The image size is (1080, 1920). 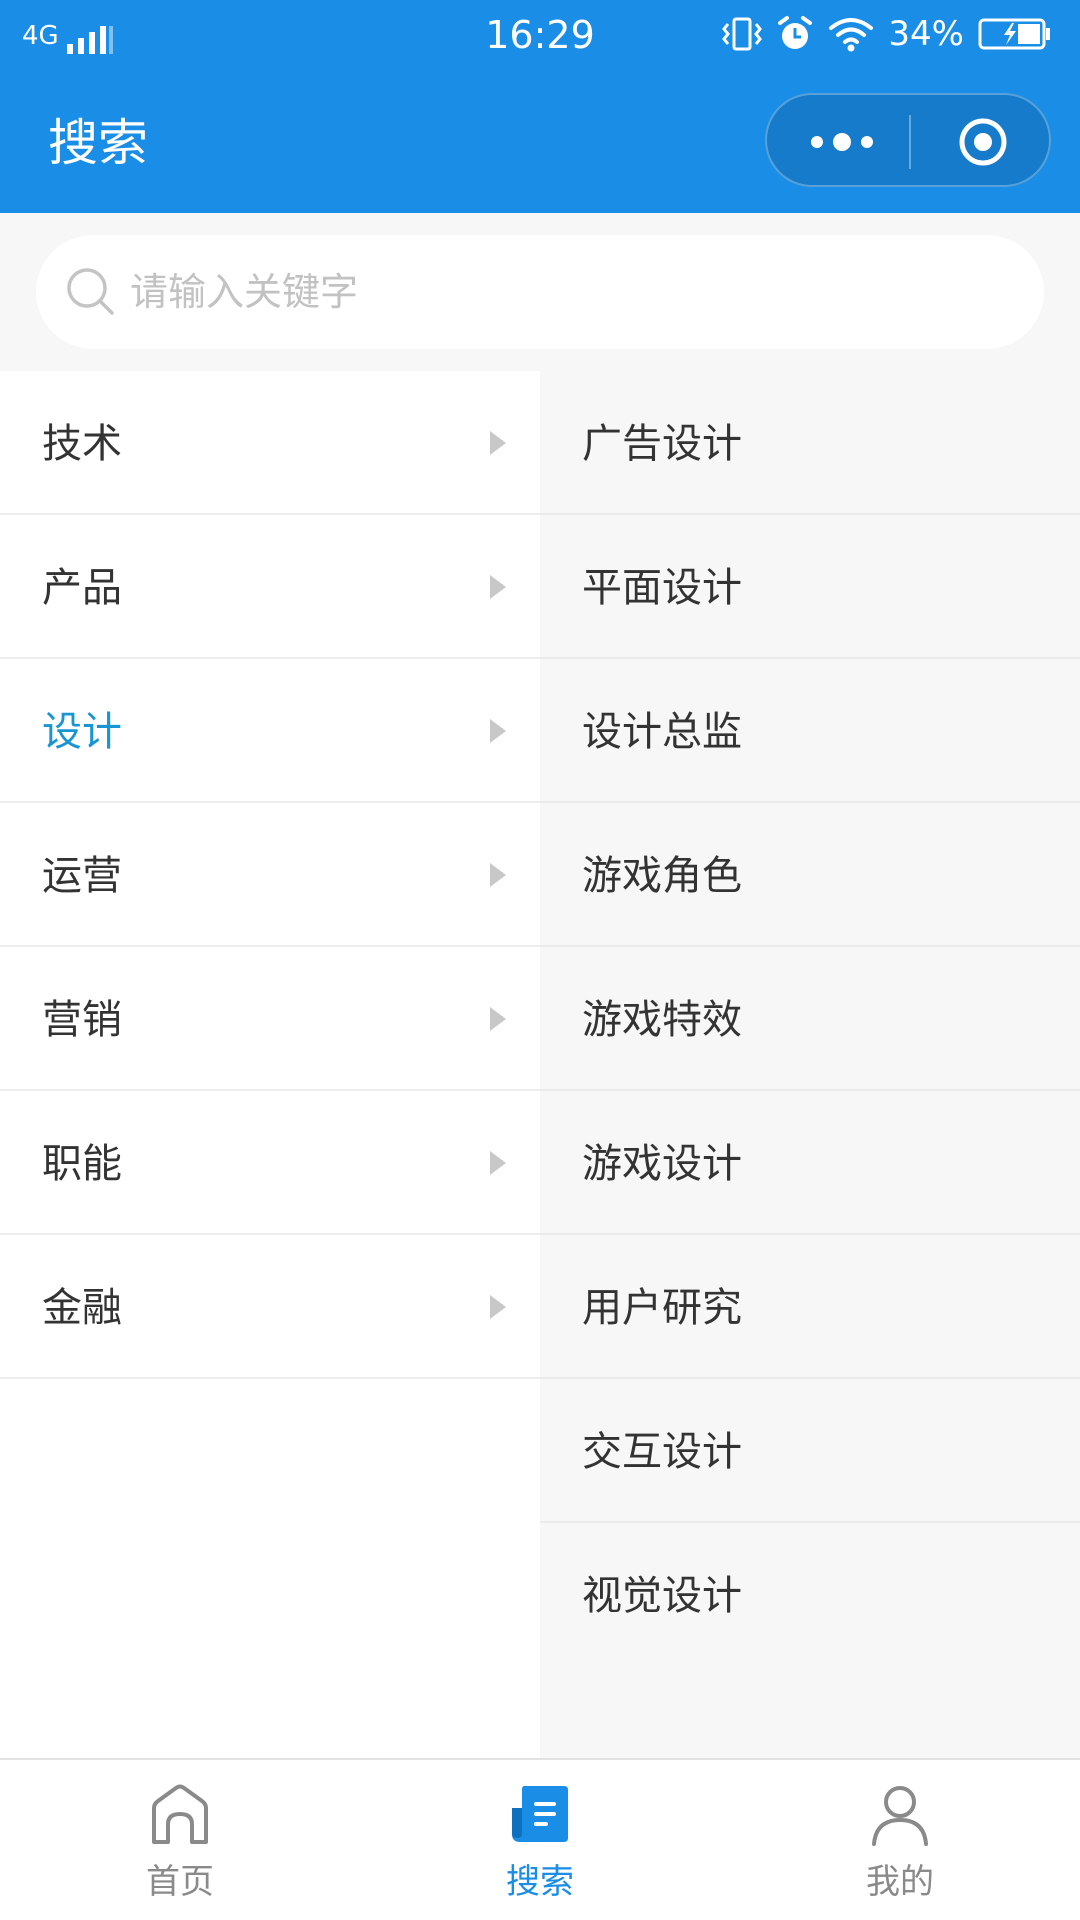 What do you see at coordinates (540, 1814) in the screenshot?
I see `document-icon` at bounding box center [540, 1814].